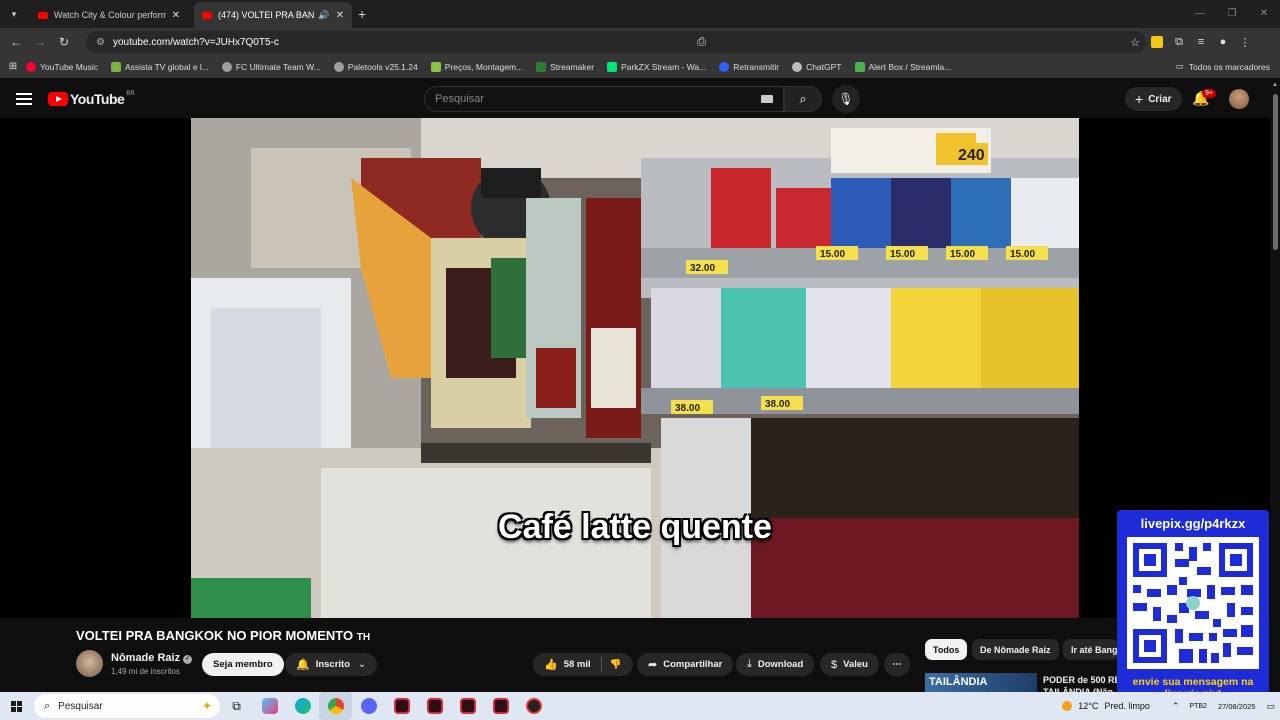 This screenshot has height=720, width=1280. I want to click on chip-label: Ir até Bangk, so click(1094, 649).